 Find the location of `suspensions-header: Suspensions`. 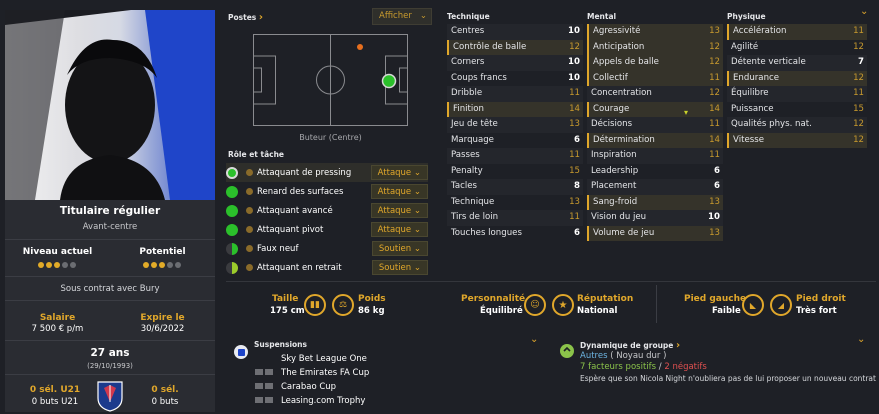

suspensions-header: Suspensions is located at coordinates (280, 344).